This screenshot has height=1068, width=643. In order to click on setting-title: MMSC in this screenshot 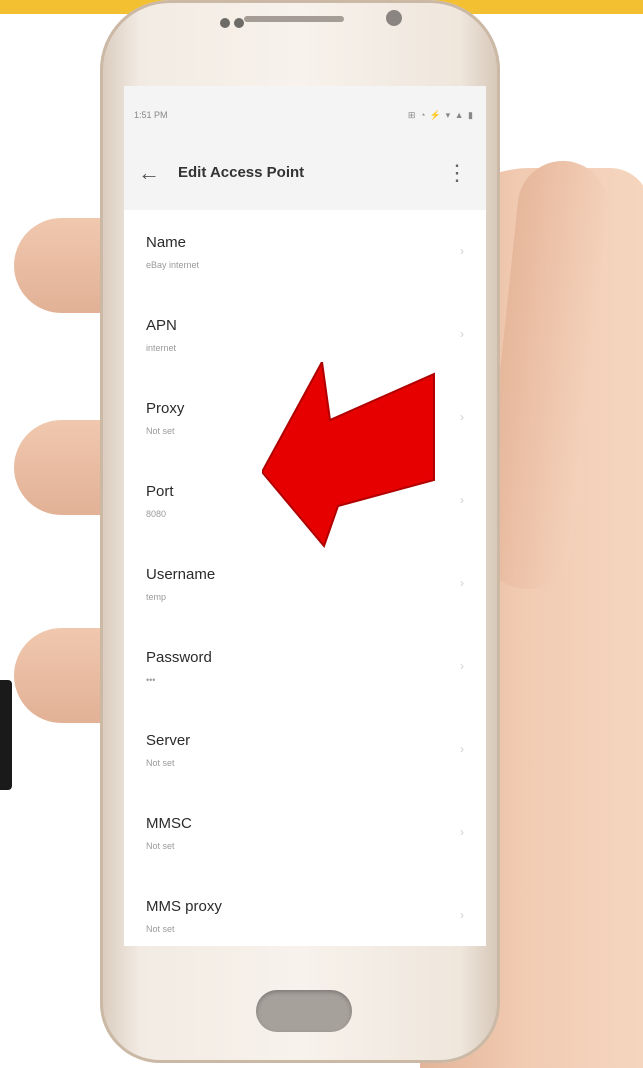, I will do `click(169, 823)`.